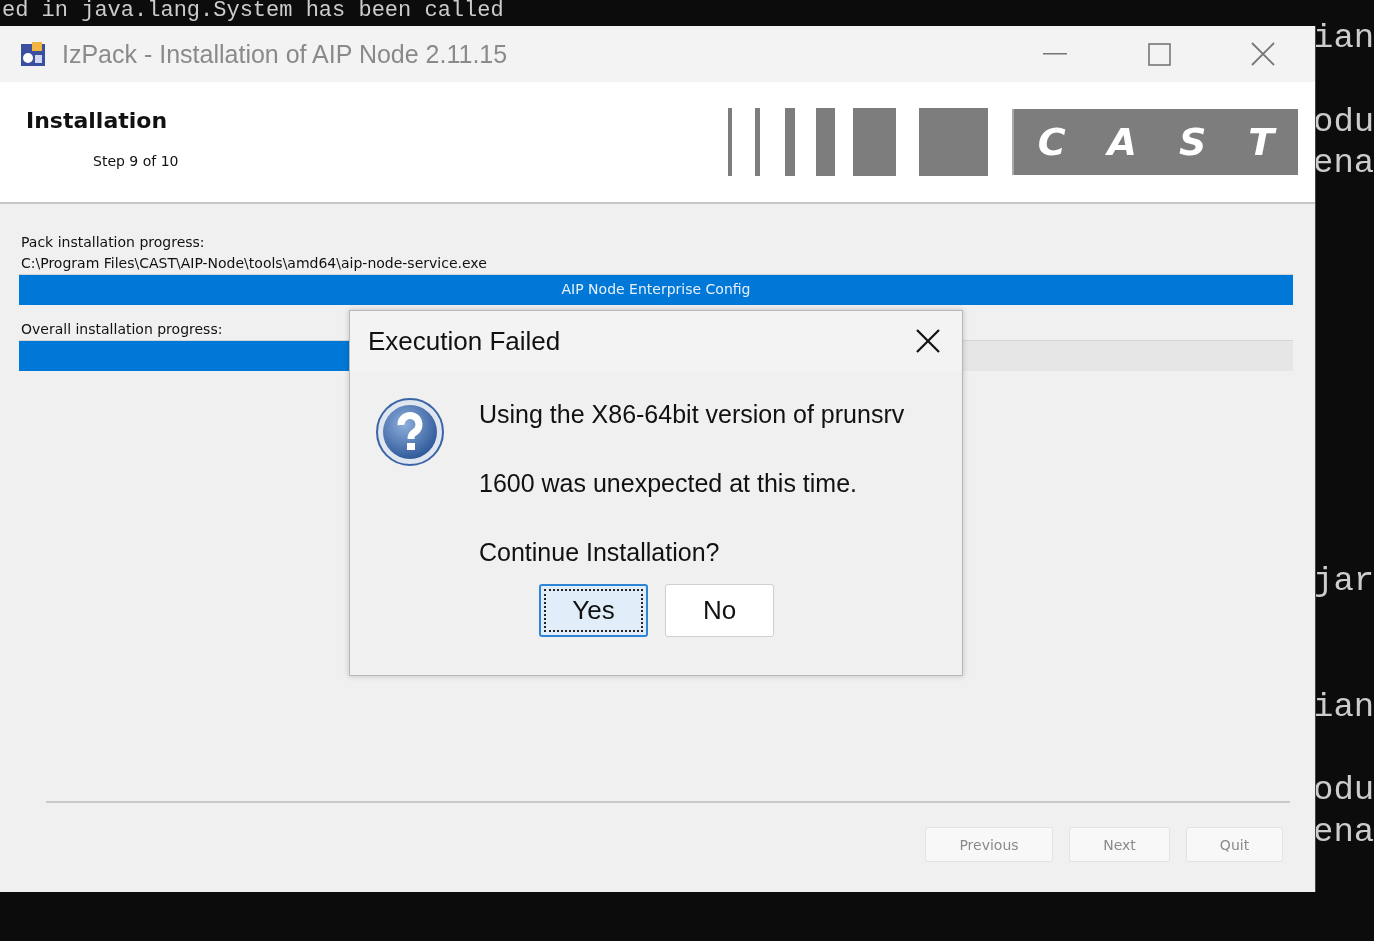 This screenshot has width=1374, height=941. I want to click on dialog-message: 1600 was unexpected at this time., so click(668, 483).